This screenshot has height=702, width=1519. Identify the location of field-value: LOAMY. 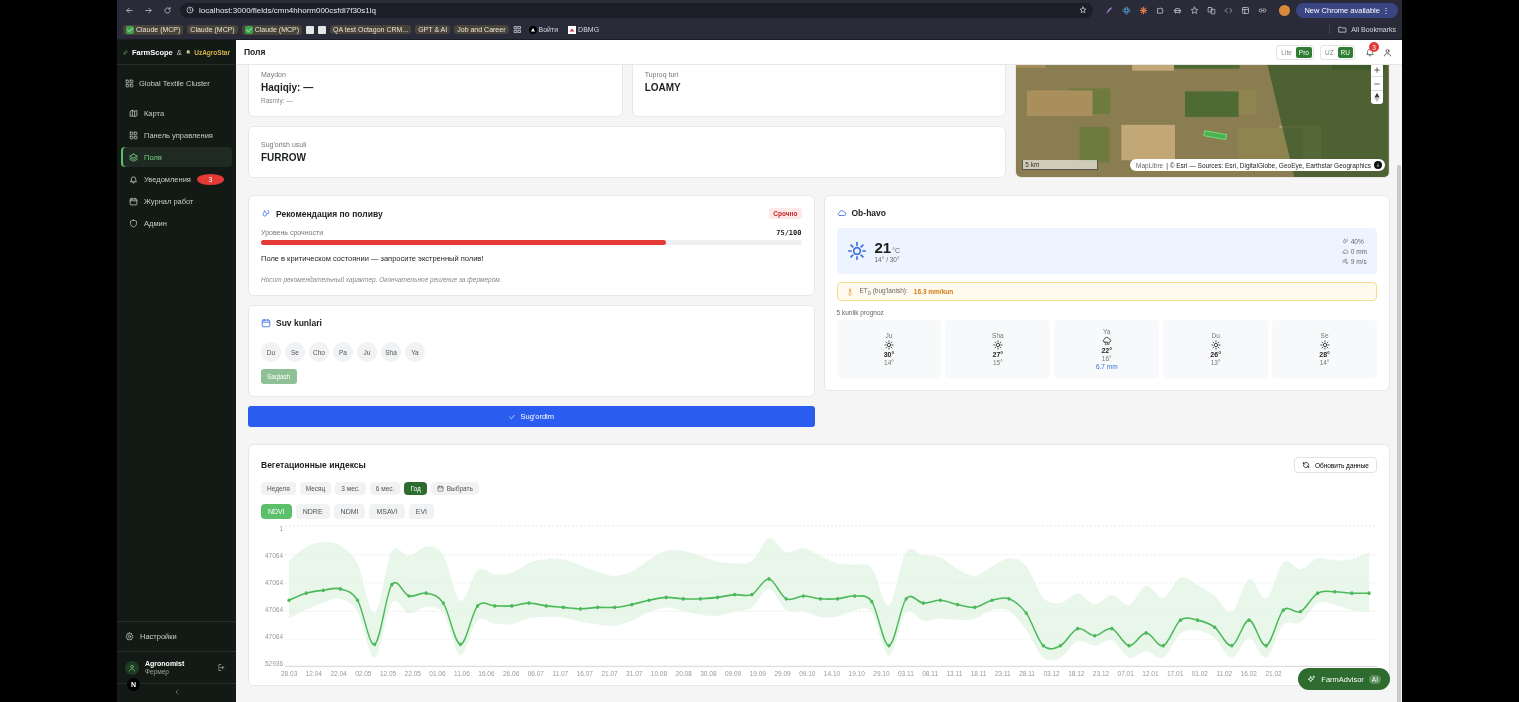
(663, 87).